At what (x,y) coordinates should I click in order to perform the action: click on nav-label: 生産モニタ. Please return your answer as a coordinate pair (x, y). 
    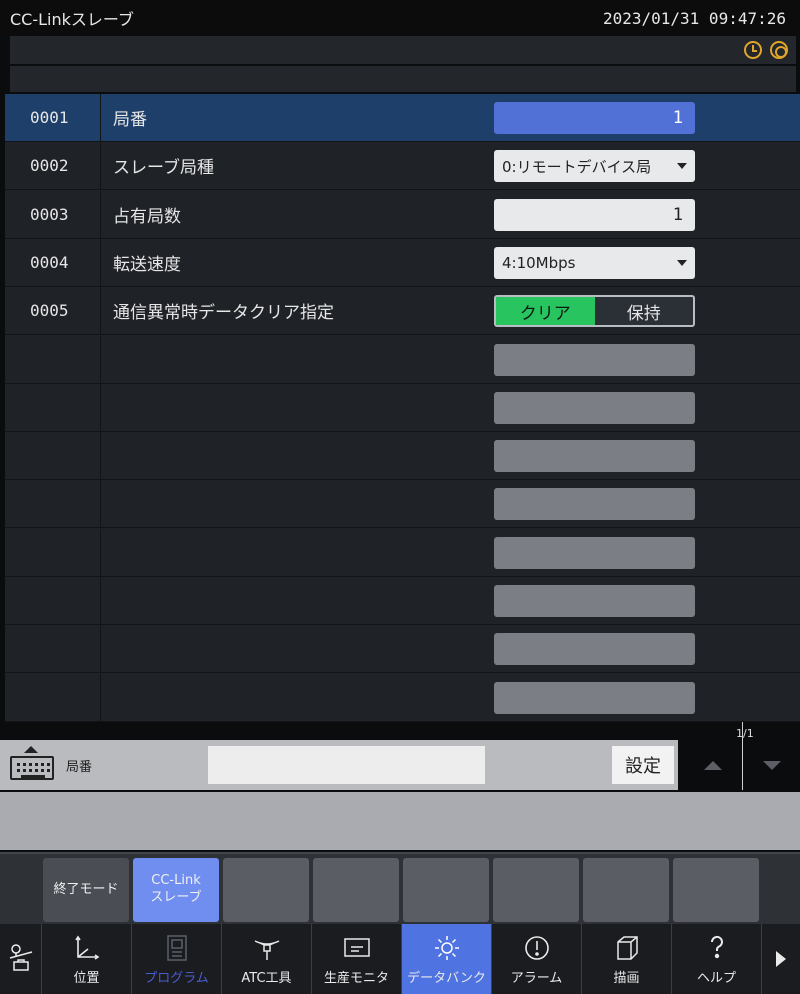
    Looking at the image, I should click on (356, 978).